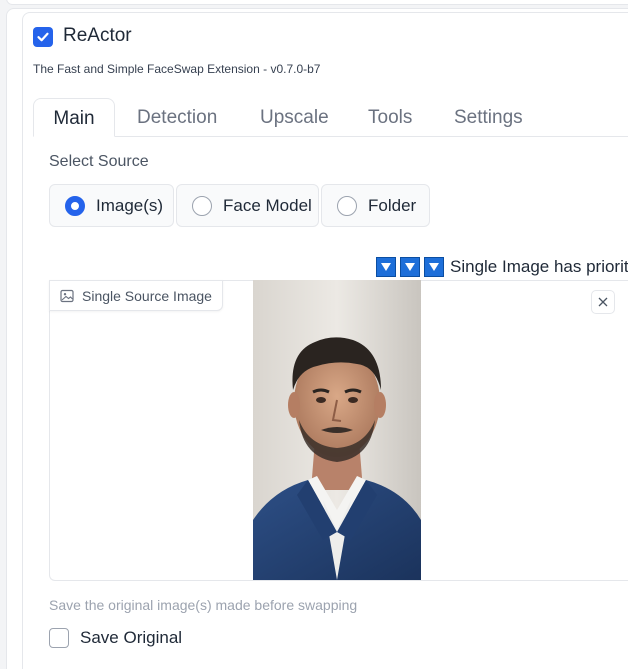 The width and height of the screenshot is (628, 669). Describe the element at coordinates (337, 430) in the screenshot. I see `source-face-image` at that location.